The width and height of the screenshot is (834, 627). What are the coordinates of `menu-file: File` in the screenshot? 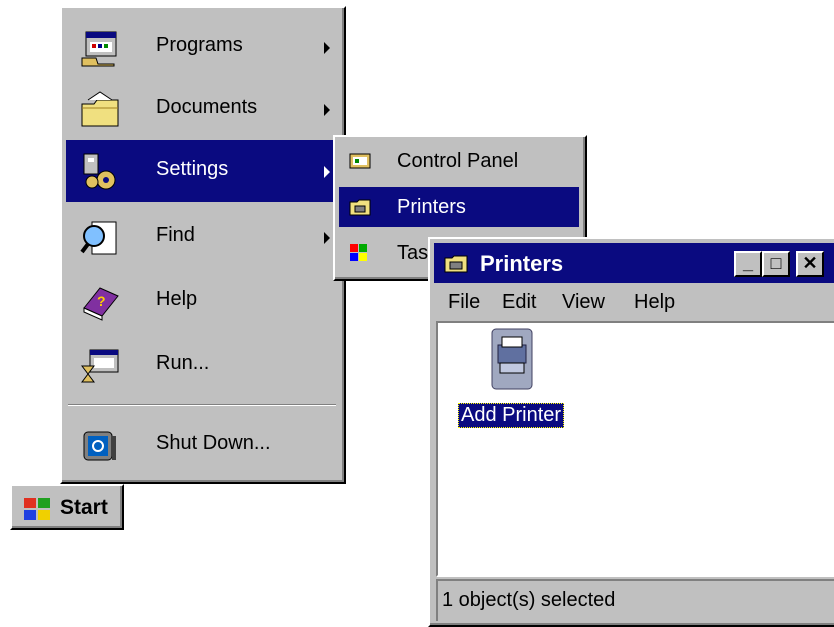 It's located at (464, 302).